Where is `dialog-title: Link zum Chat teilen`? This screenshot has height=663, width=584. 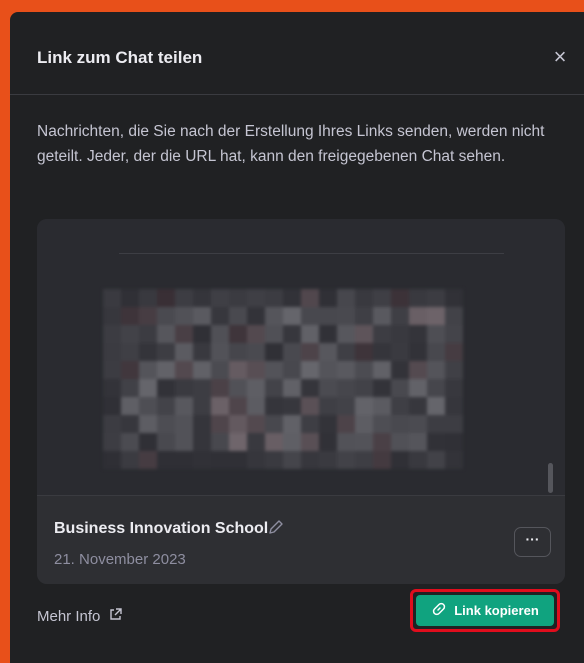
dialog-title: Link zum Chat teilen is located at coordinates (120, 57).